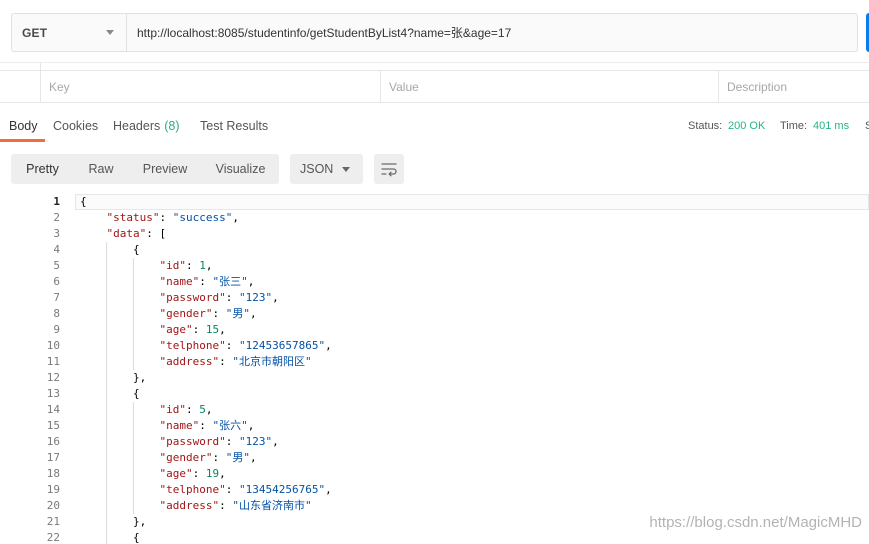  What do you see at coordinates (146, 126) in the screenshot?
I see `tab-headers: Headers (8)` at bounding box center [146, 126].